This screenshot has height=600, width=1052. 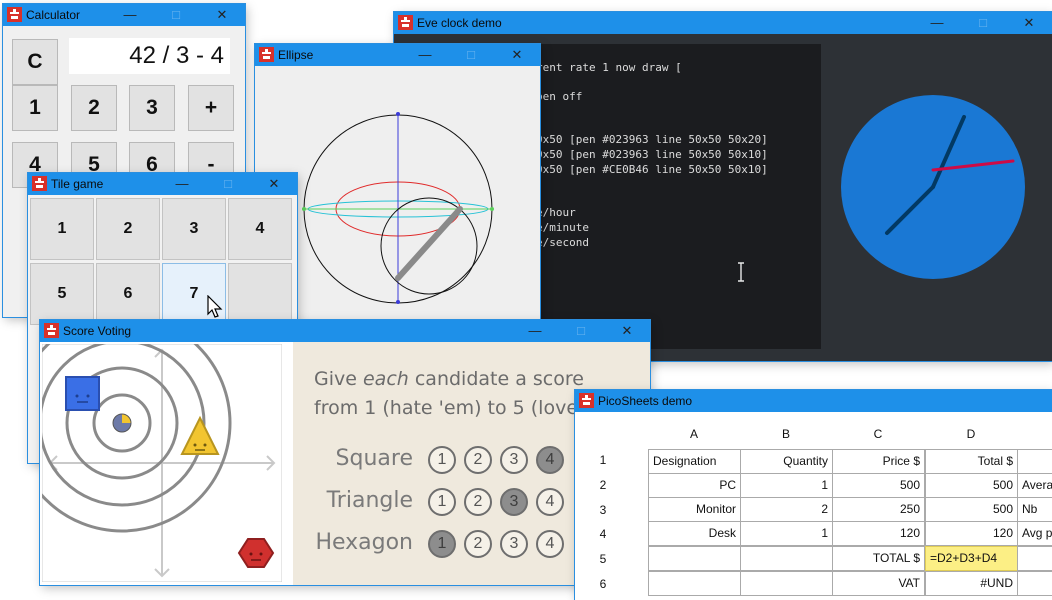 I want to click on cell-a2: PC, so click(x=694, y=485).